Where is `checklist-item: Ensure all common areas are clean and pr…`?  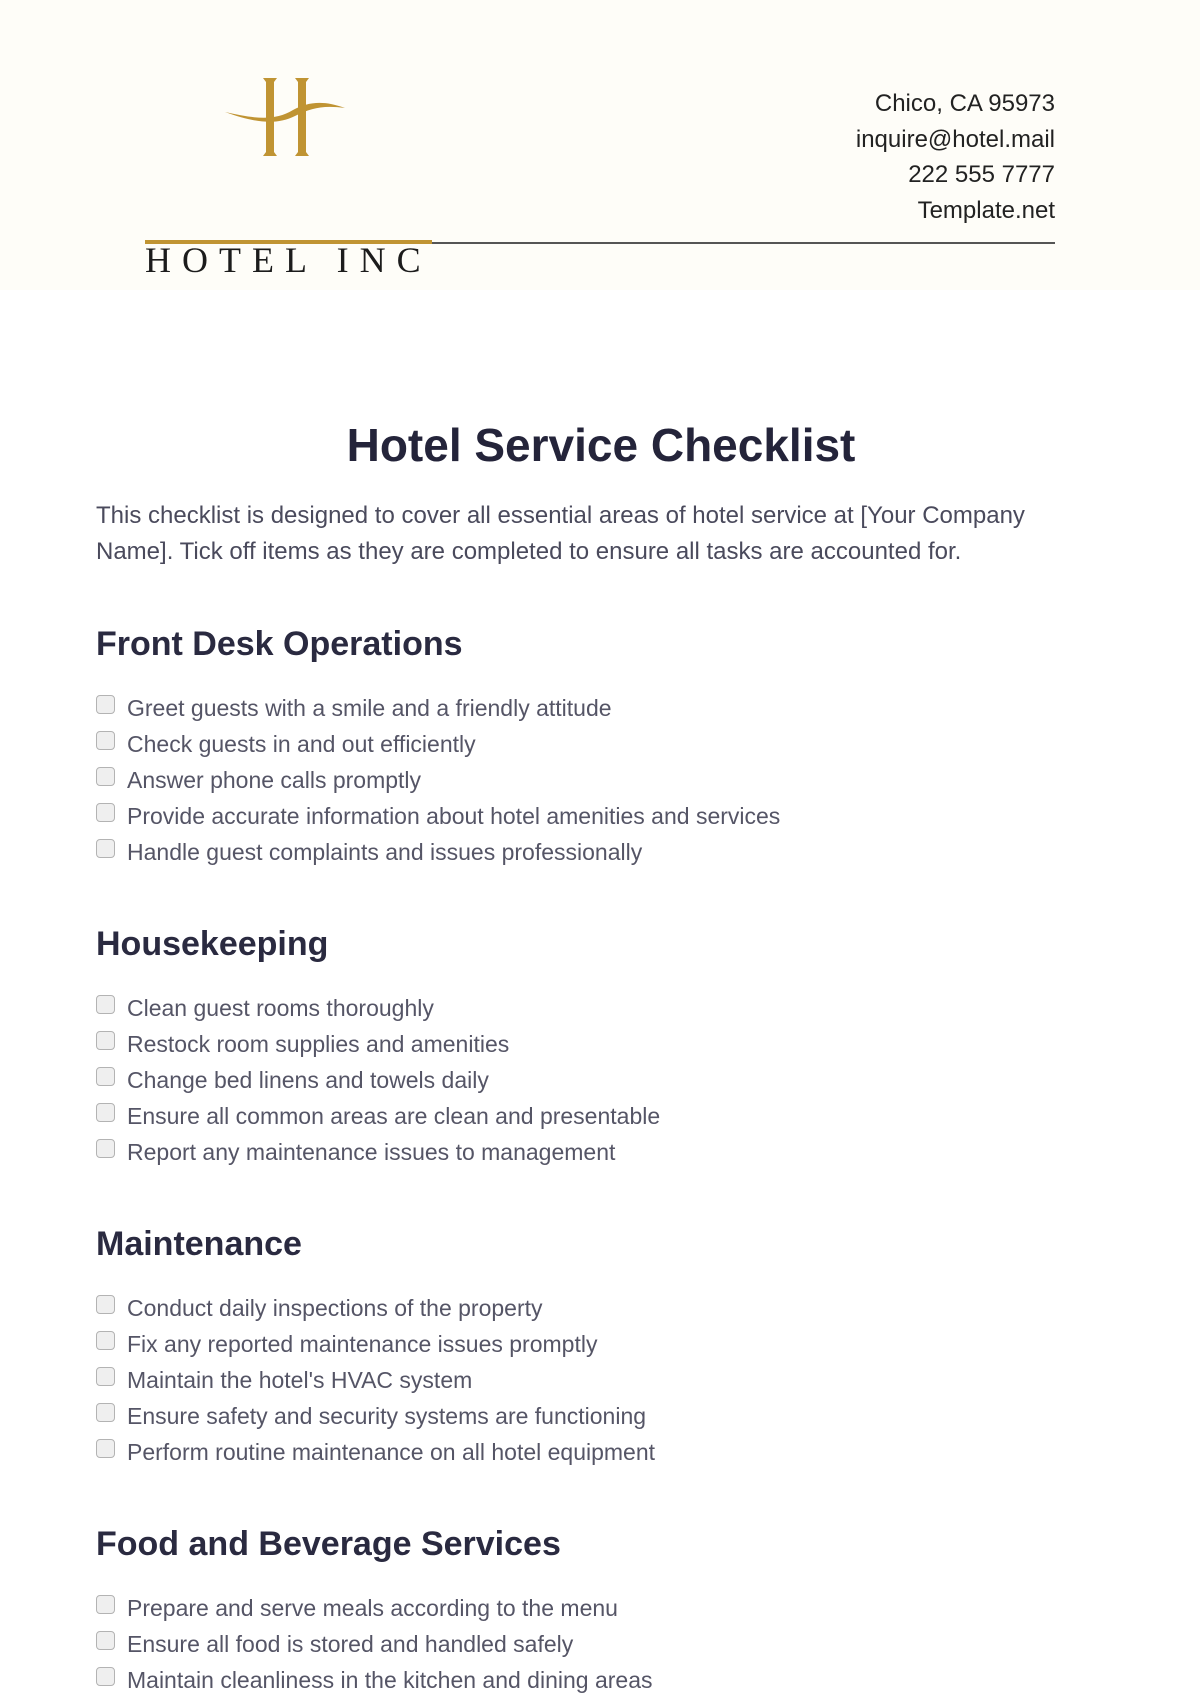
checklist-item: Ensure all common areas are clean and pr… is located at coordinates (601, 1116).